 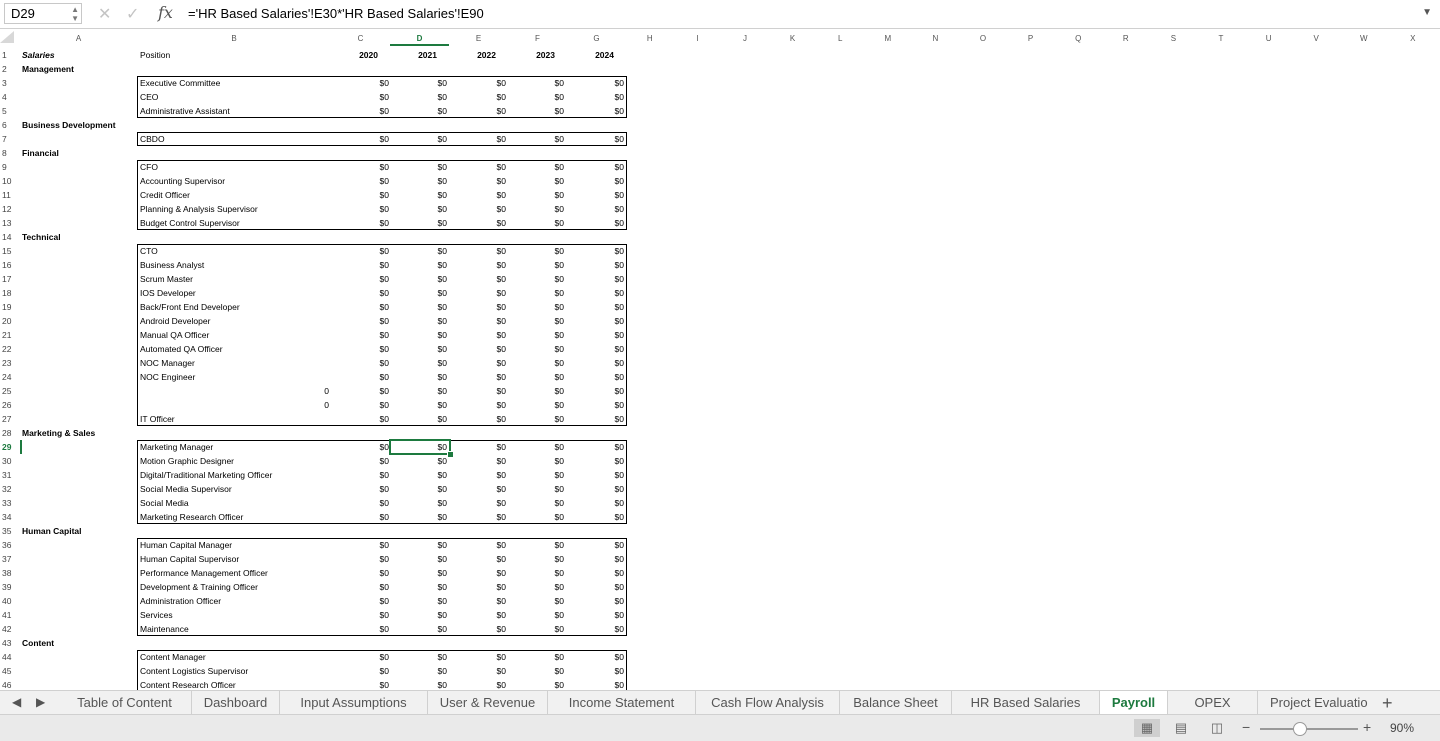 I want to click on salary-cell-d27: $0, so click(x=427, y=419).